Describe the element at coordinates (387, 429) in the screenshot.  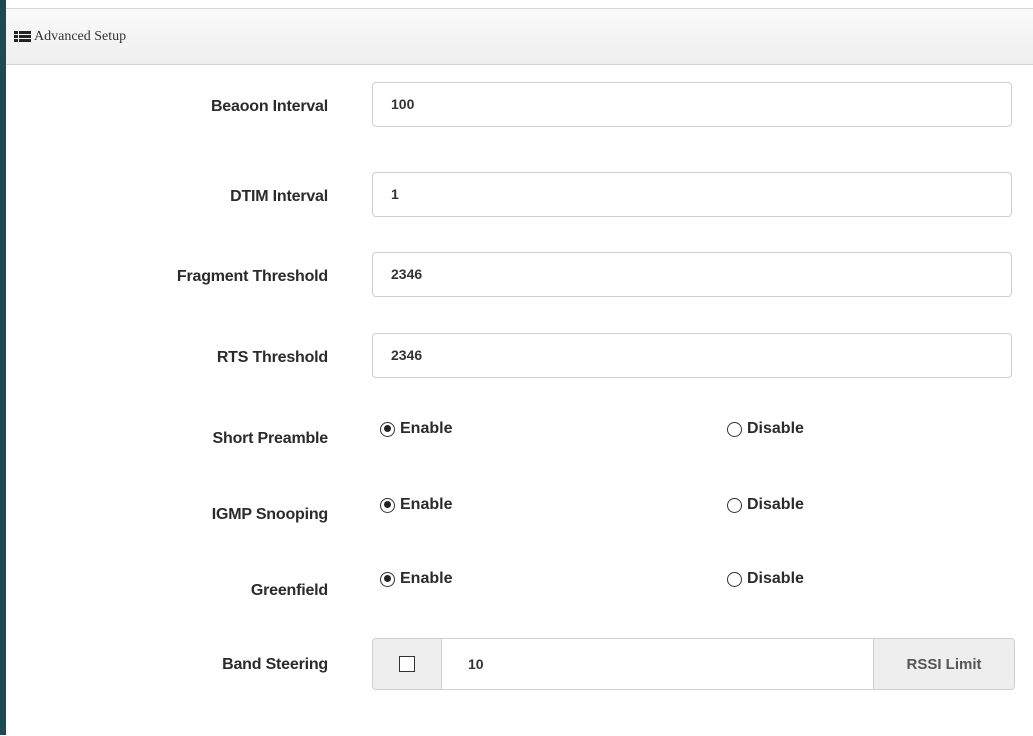
I see `short-preamble-enable-radio` at that location.